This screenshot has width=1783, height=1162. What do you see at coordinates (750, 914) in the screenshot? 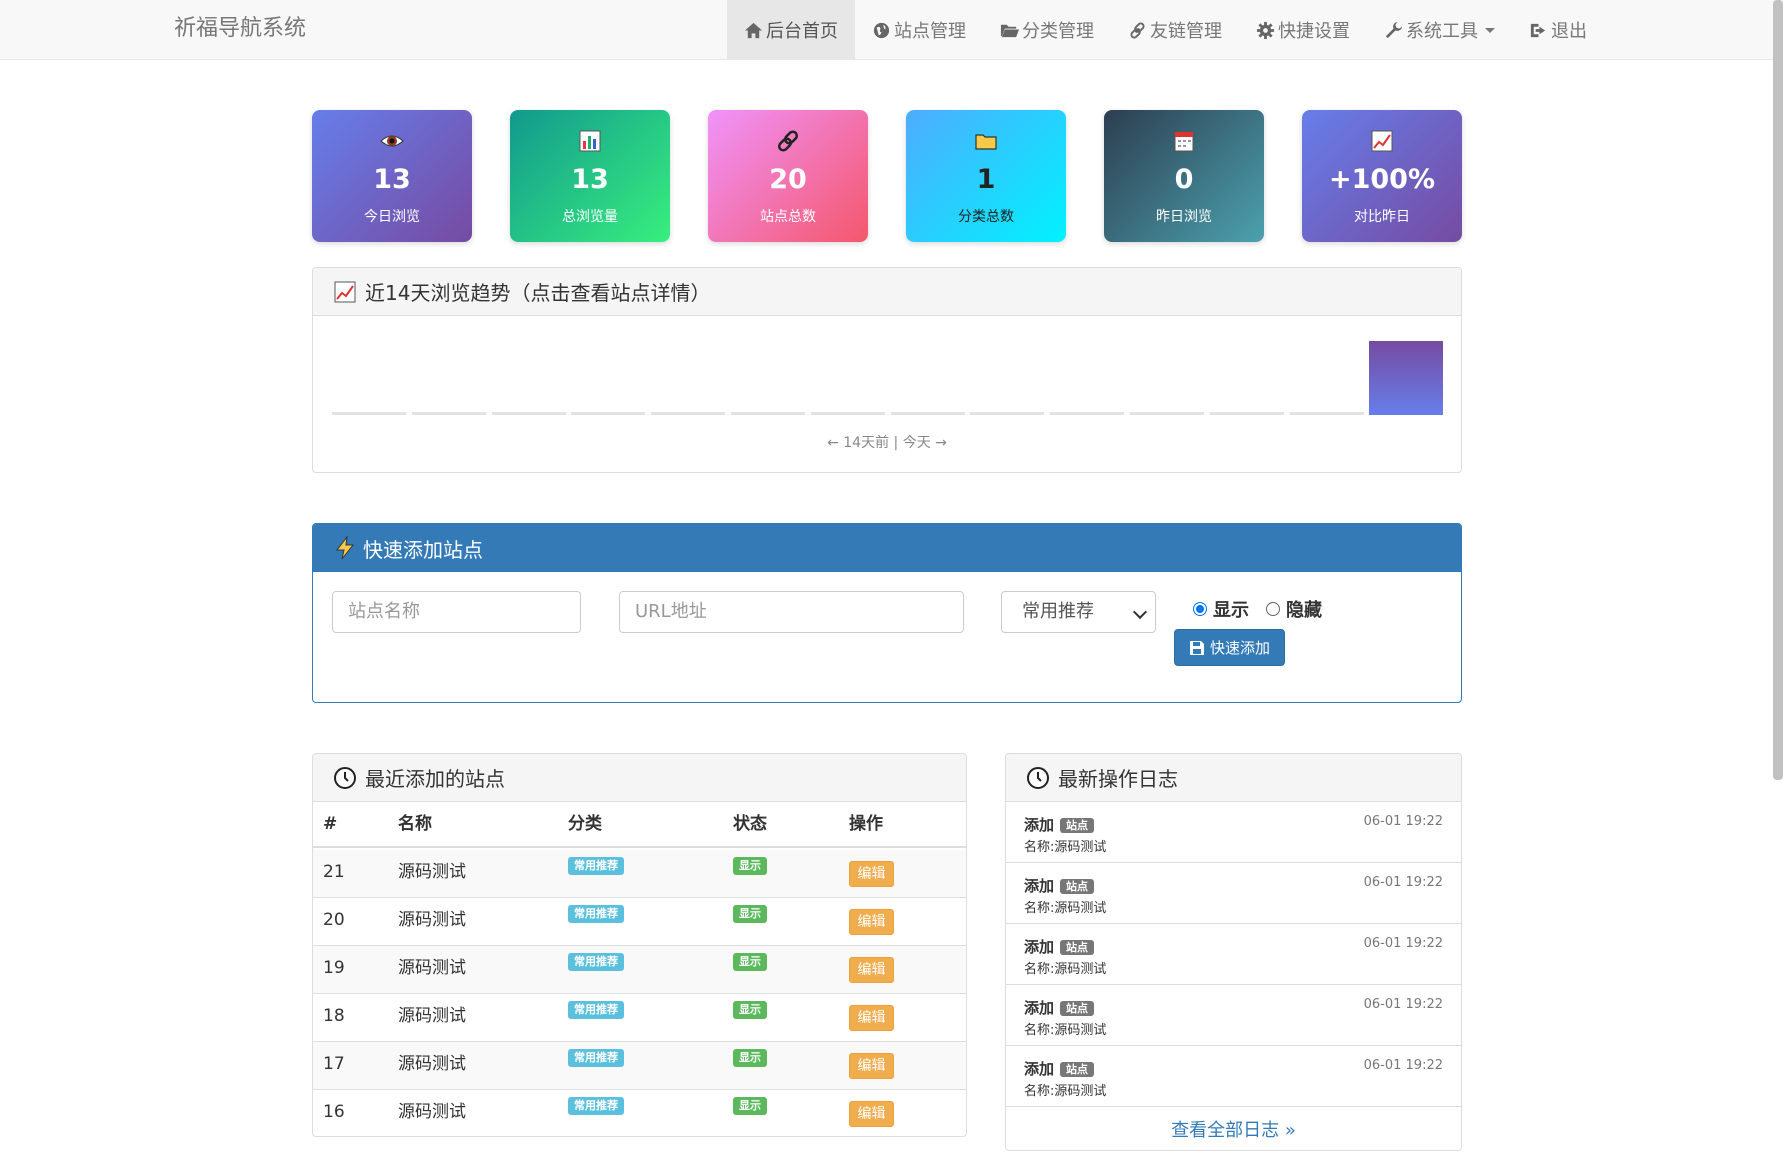
I see `status-badge: 显示` at bounding box center [750, 914].